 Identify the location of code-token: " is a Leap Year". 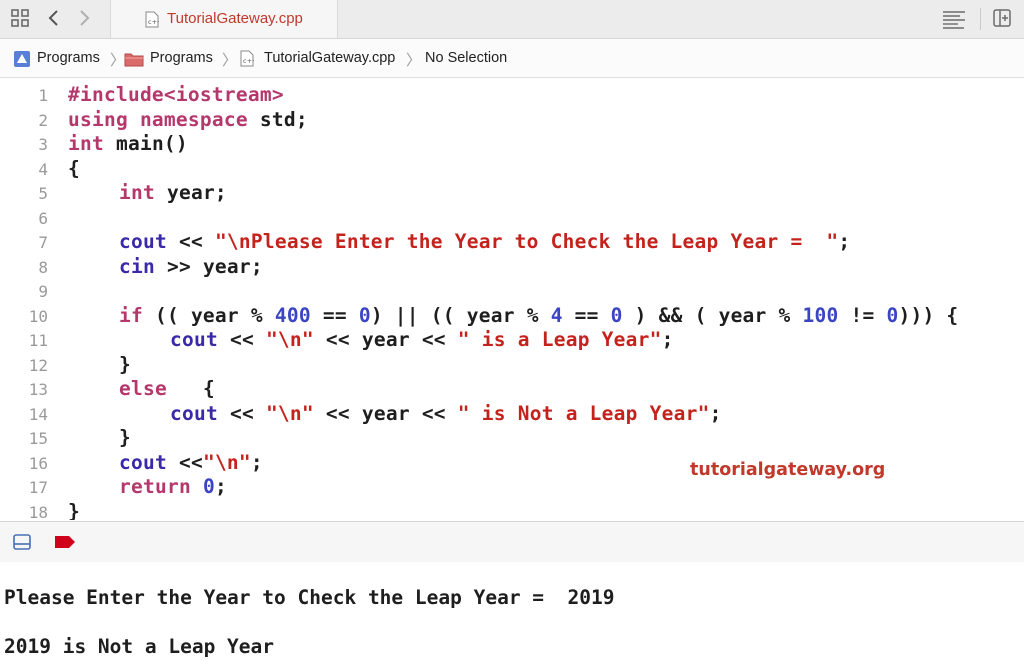
(559, 339).